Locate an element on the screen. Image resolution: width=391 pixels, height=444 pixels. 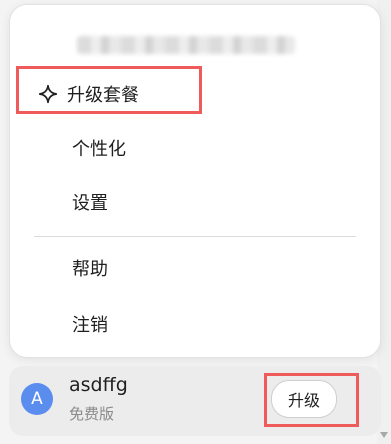
sparkle-icon is located at coordinates (48, 94).